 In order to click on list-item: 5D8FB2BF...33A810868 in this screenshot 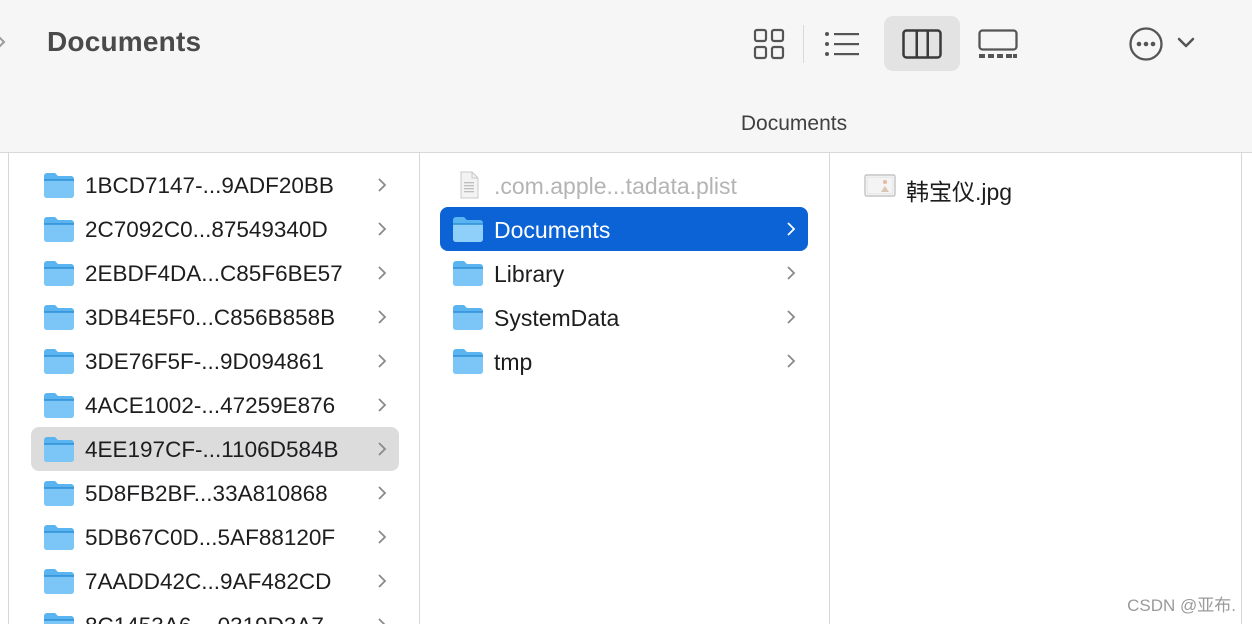, I will do `click(215, 493)`.